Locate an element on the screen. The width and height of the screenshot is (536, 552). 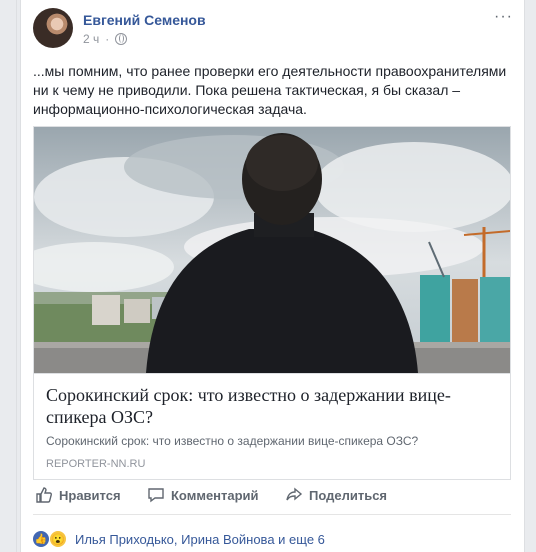
link-domain: REPORTER-NN.RU is located at coordinates (96, 464).